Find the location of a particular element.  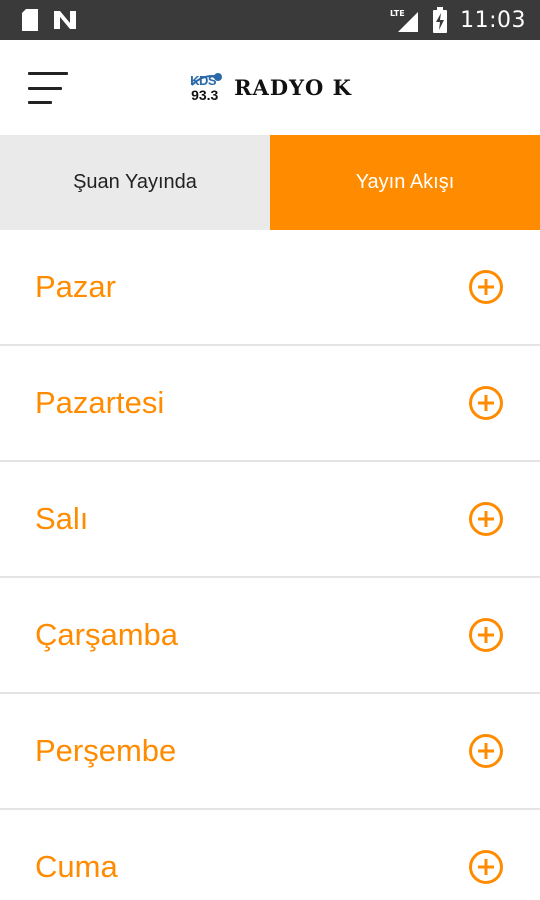

tab-bar: Şuan Yayında Yayın Akışı is located at coordinates (270, 182).